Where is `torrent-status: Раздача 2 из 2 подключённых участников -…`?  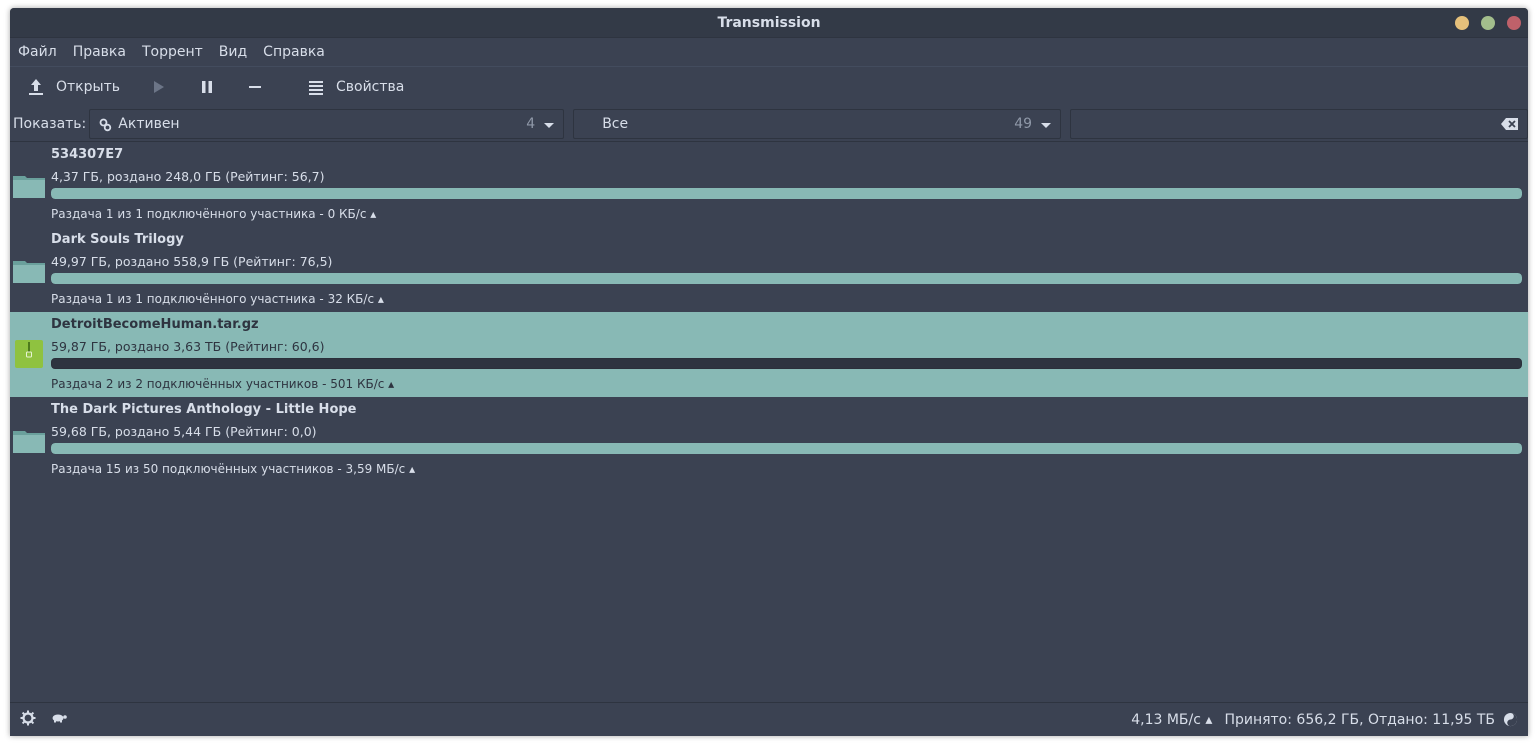 torrent-status: Раздача 2 из 2 подключённых участников -… is located at coordinates (223, 384).